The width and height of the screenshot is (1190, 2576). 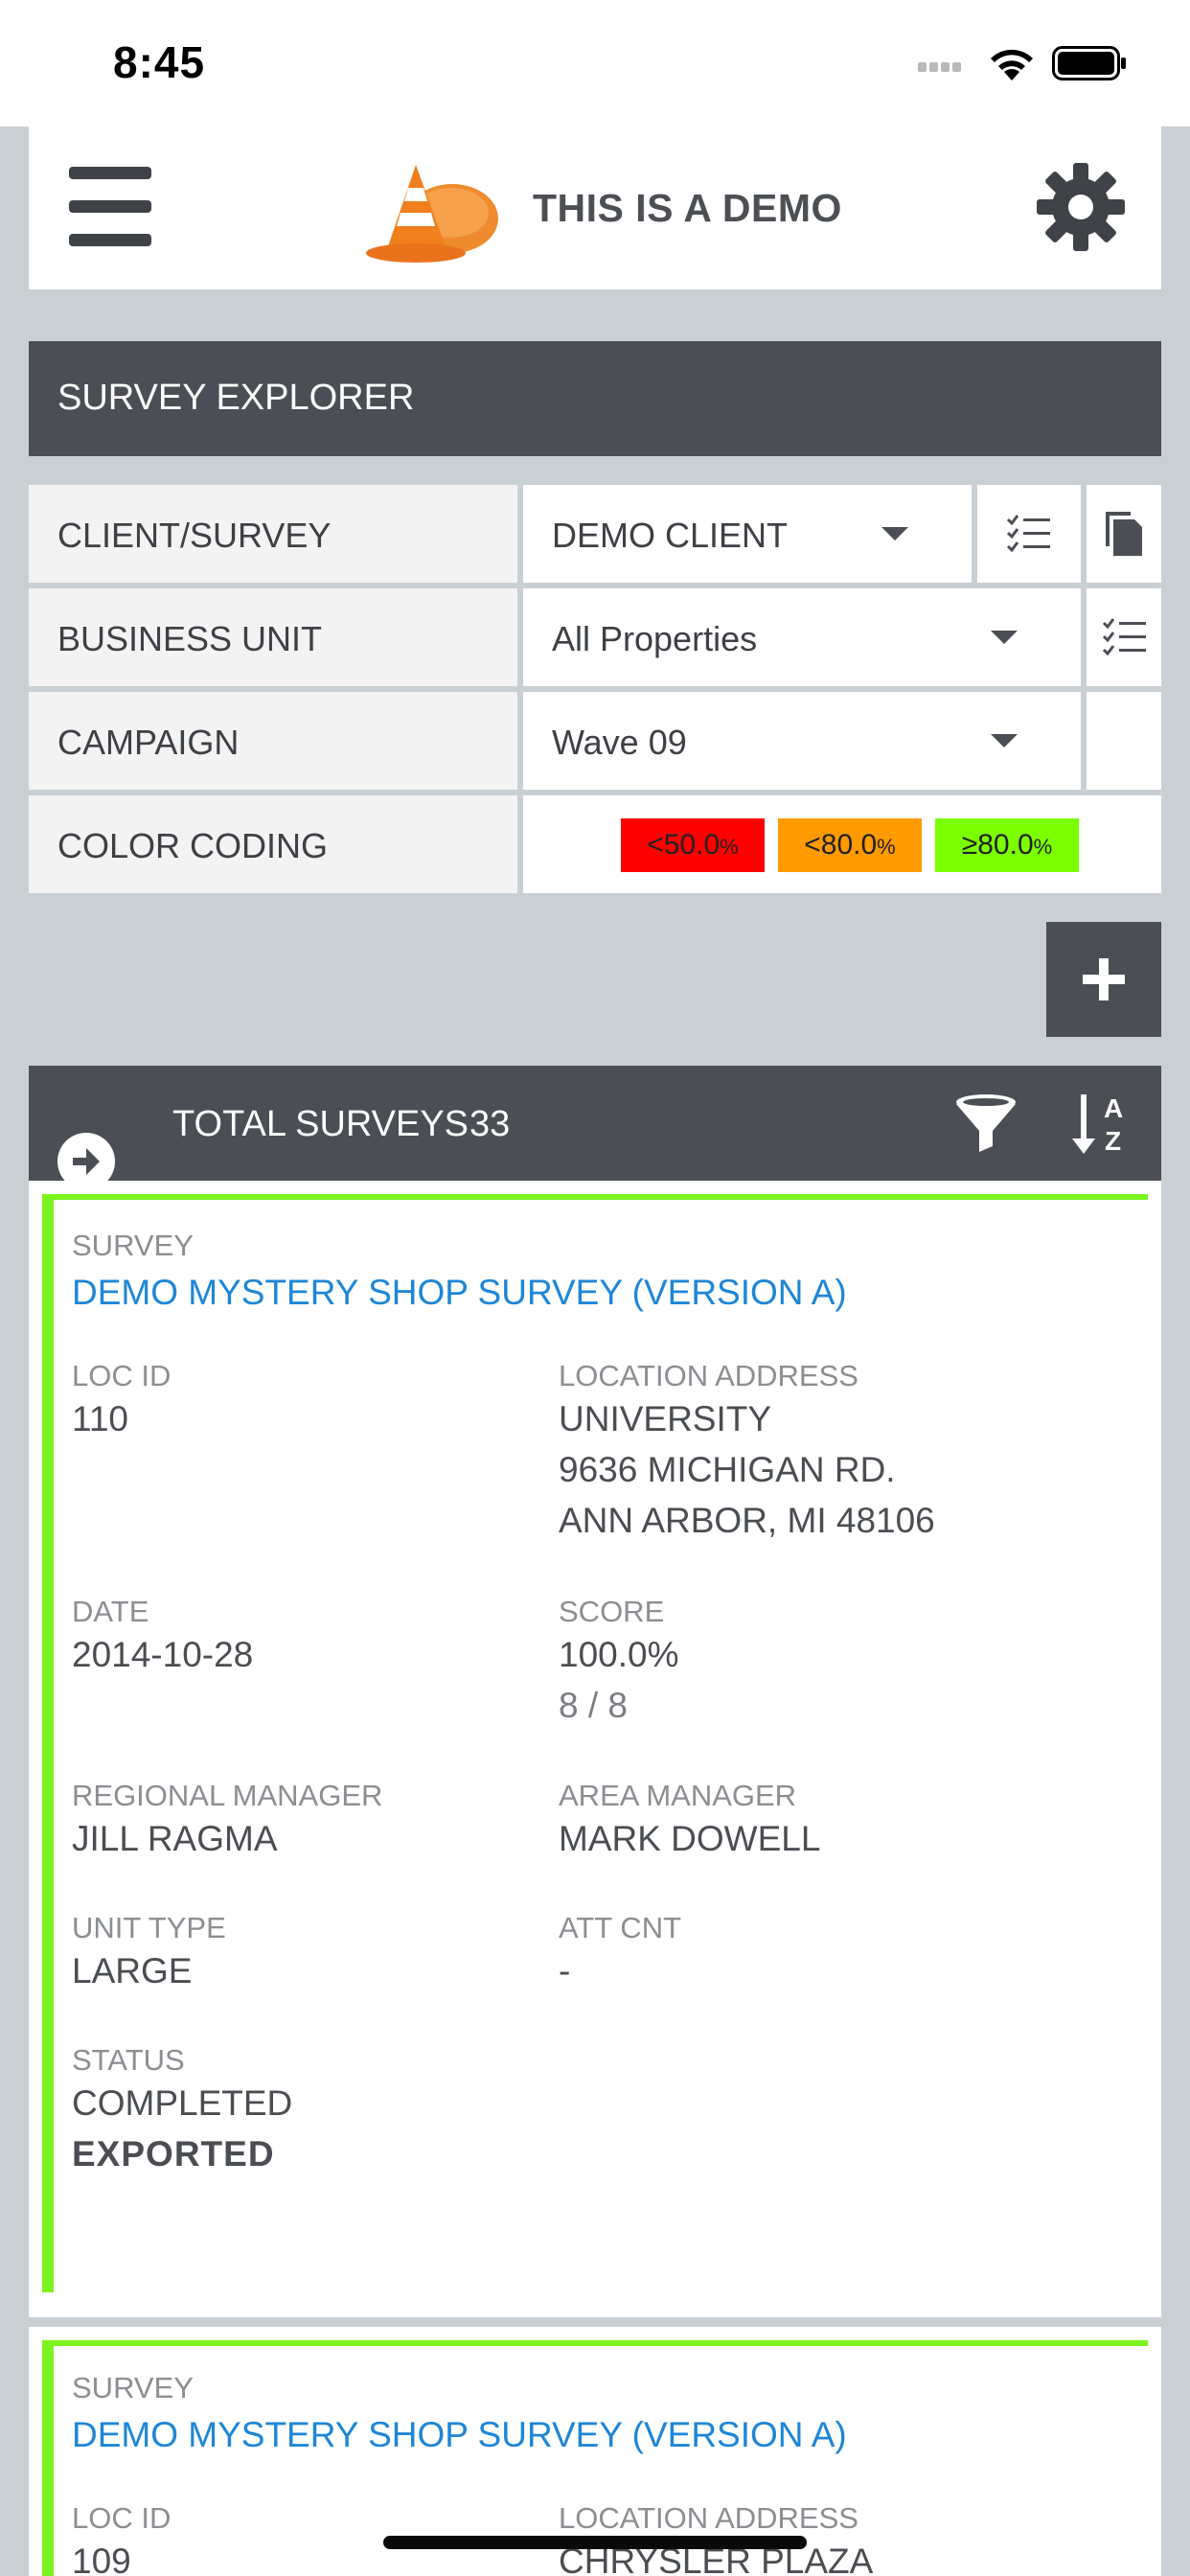 I want to click on regional-manager-label: REGIONAL MANAGER, so click(x=228, y=1795).